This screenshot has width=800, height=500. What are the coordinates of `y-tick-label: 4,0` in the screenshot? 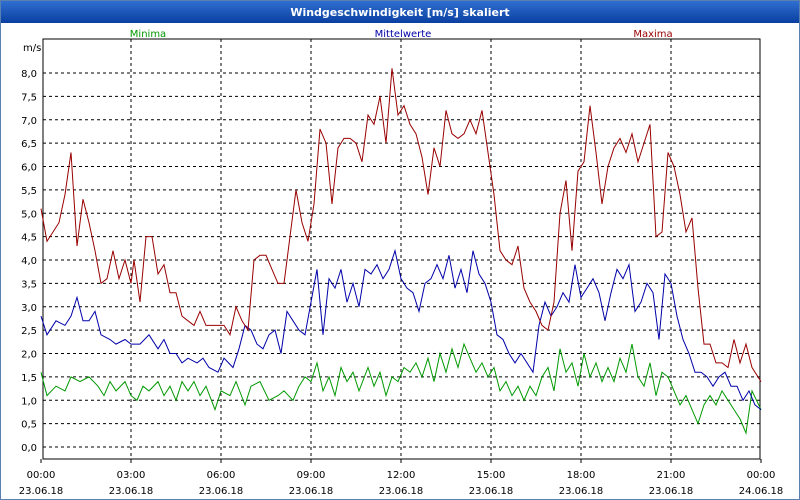 It's located at (29, 261).